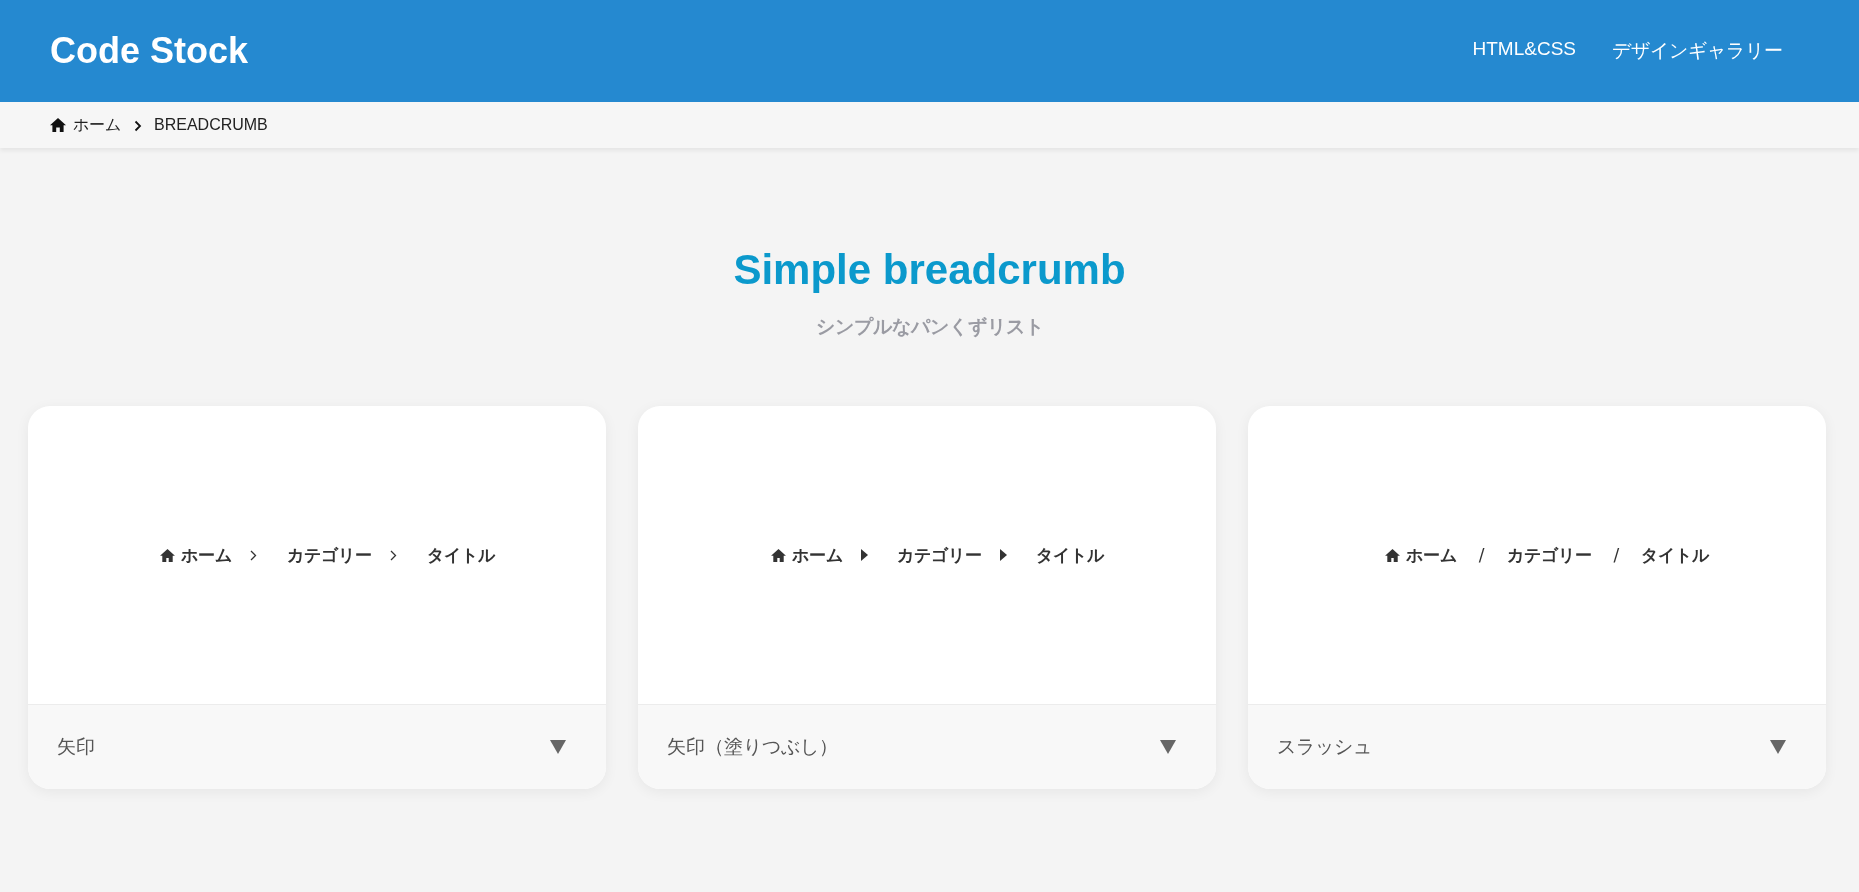 The width and height of the screenshot is (1859, 892). I want to click on section-title: Simple breadcrumb, so click(929, 270).